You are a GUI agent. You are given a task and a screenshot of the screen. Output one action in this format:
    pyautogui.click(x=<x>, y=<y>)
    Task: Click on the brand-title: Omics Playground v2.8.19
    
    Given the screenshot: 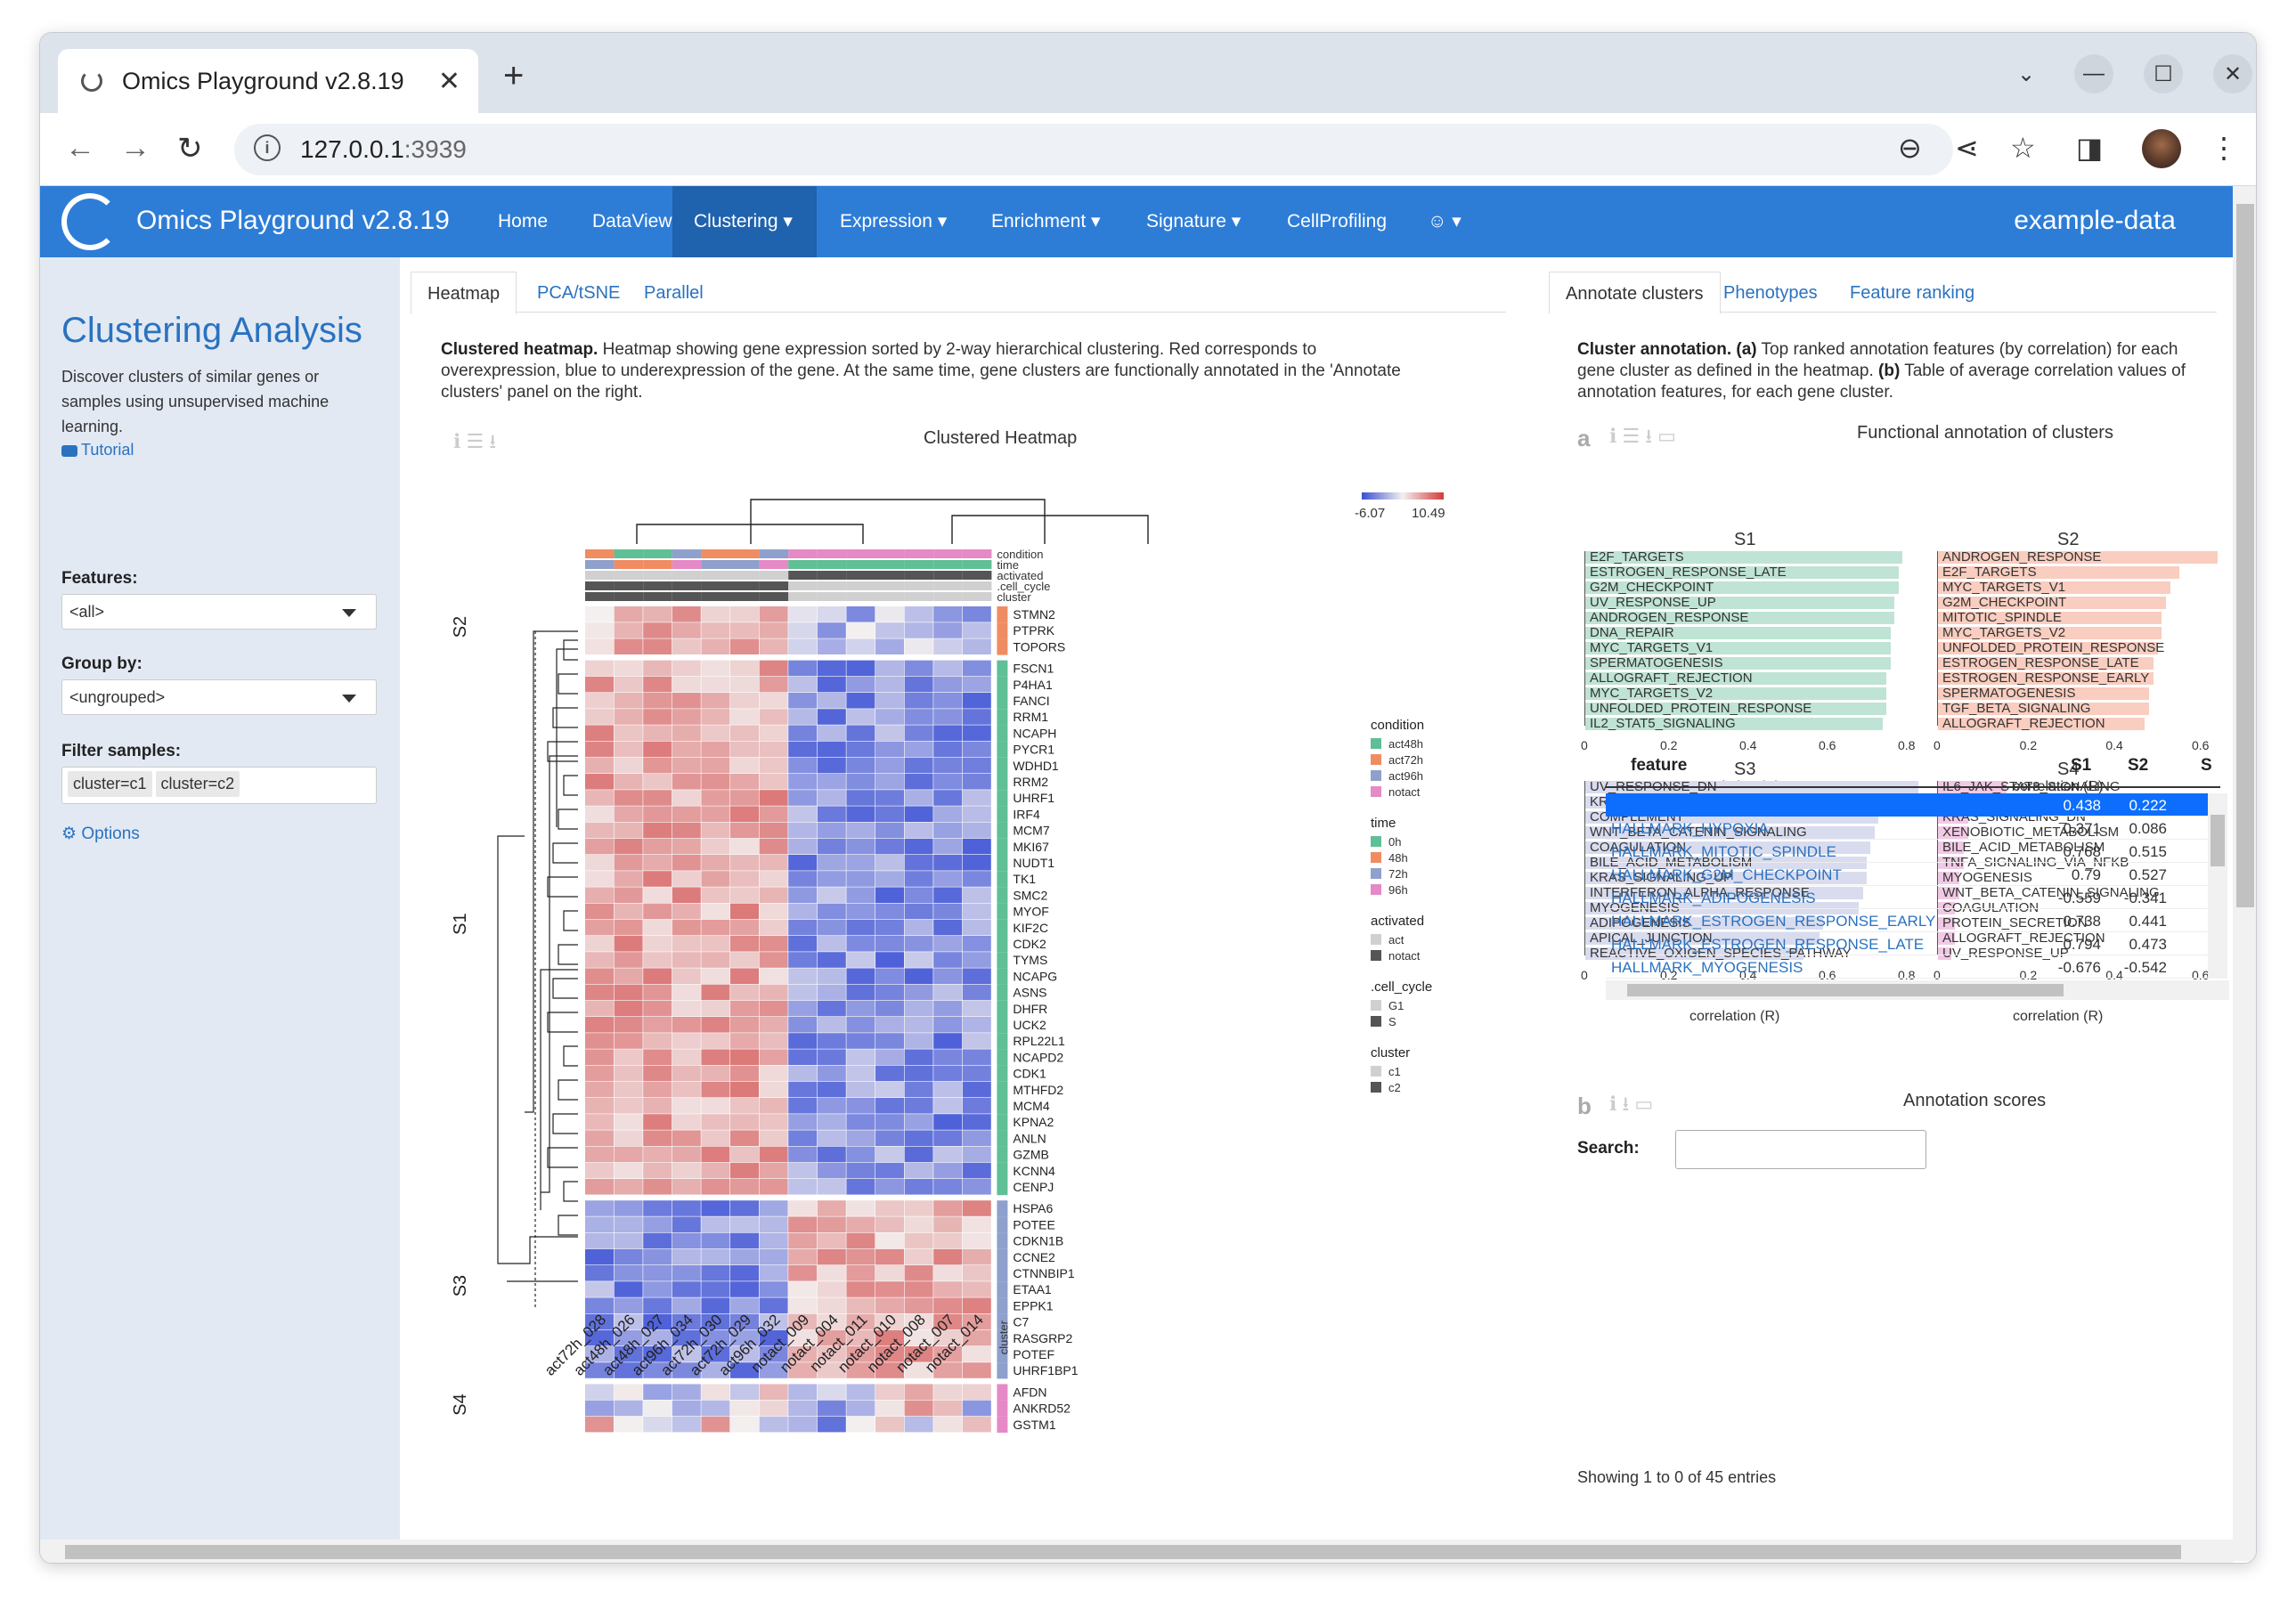 What is the action you would take?
    pyautogui.click(x=293, y=221)
    